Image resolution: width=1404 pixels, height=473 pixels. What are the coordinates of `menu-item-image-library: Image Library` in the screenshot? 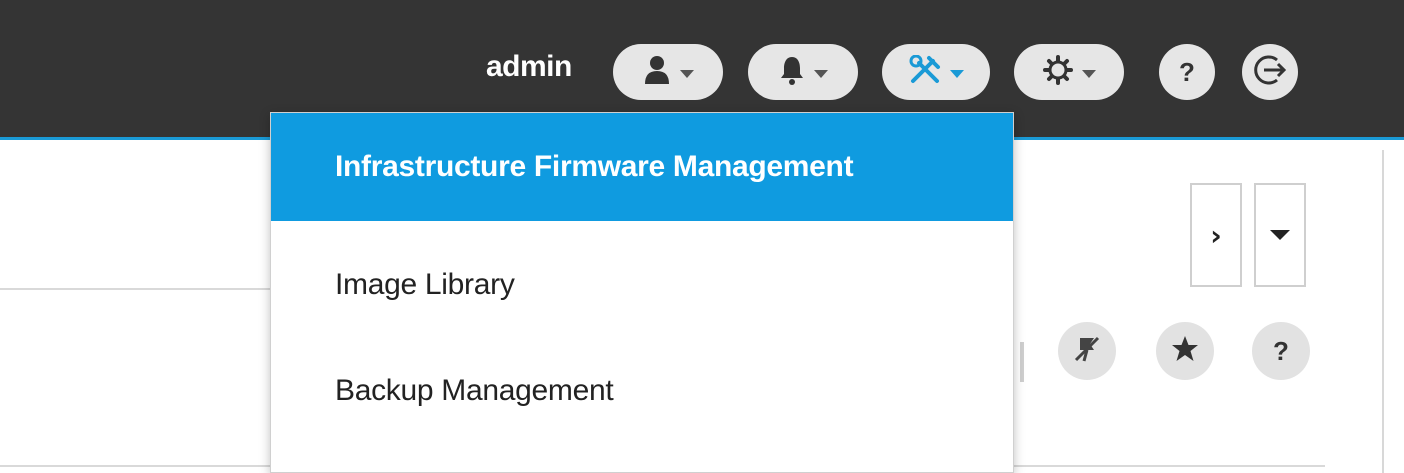 It's located at (642, 285).